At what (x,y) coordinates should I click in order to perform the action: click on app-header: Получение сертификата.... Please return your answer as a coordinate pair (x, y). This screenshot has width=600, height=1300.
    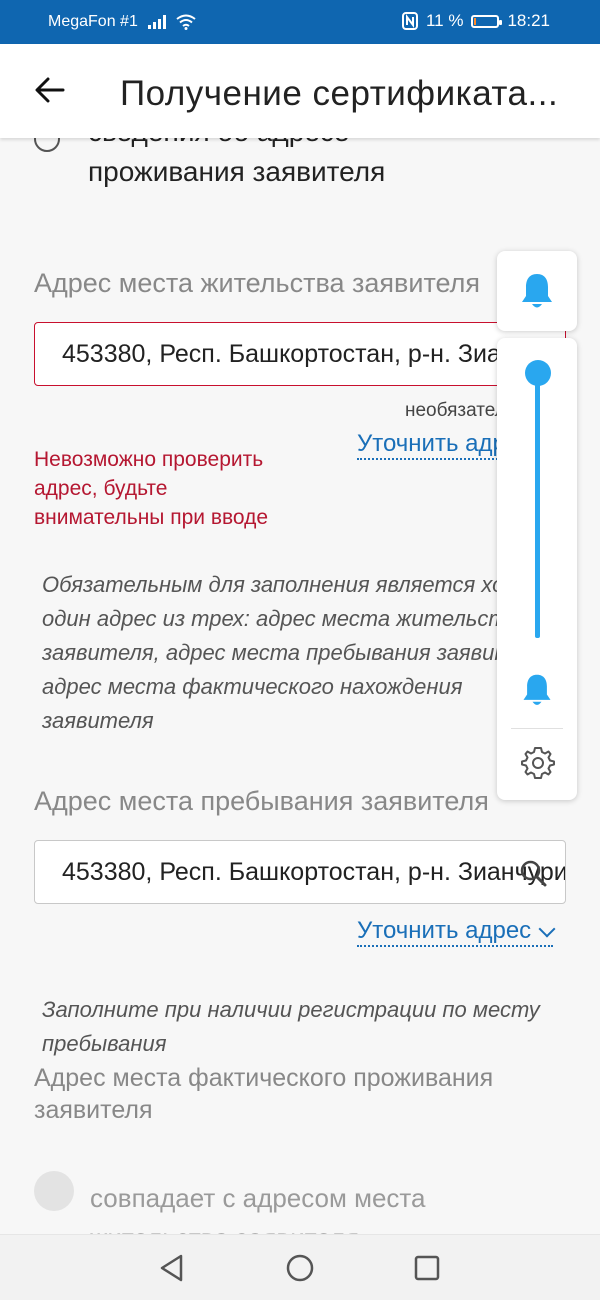
    Looking at the image, I should click on (300, 91).